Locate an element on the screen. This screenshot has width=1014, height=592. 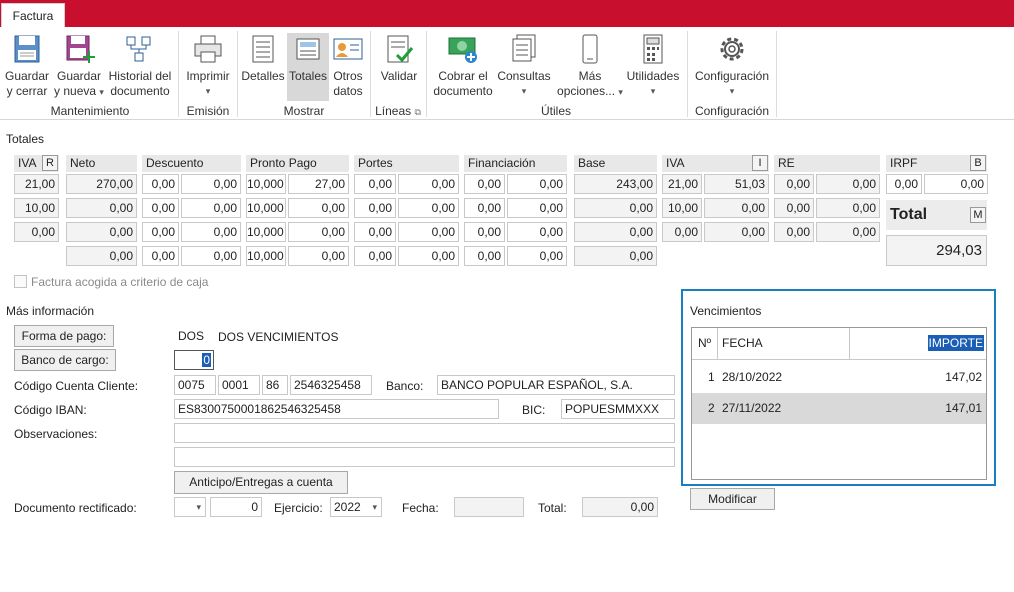
more-options-button: Más opciones... ▾ is located at coordinates (590, 66).